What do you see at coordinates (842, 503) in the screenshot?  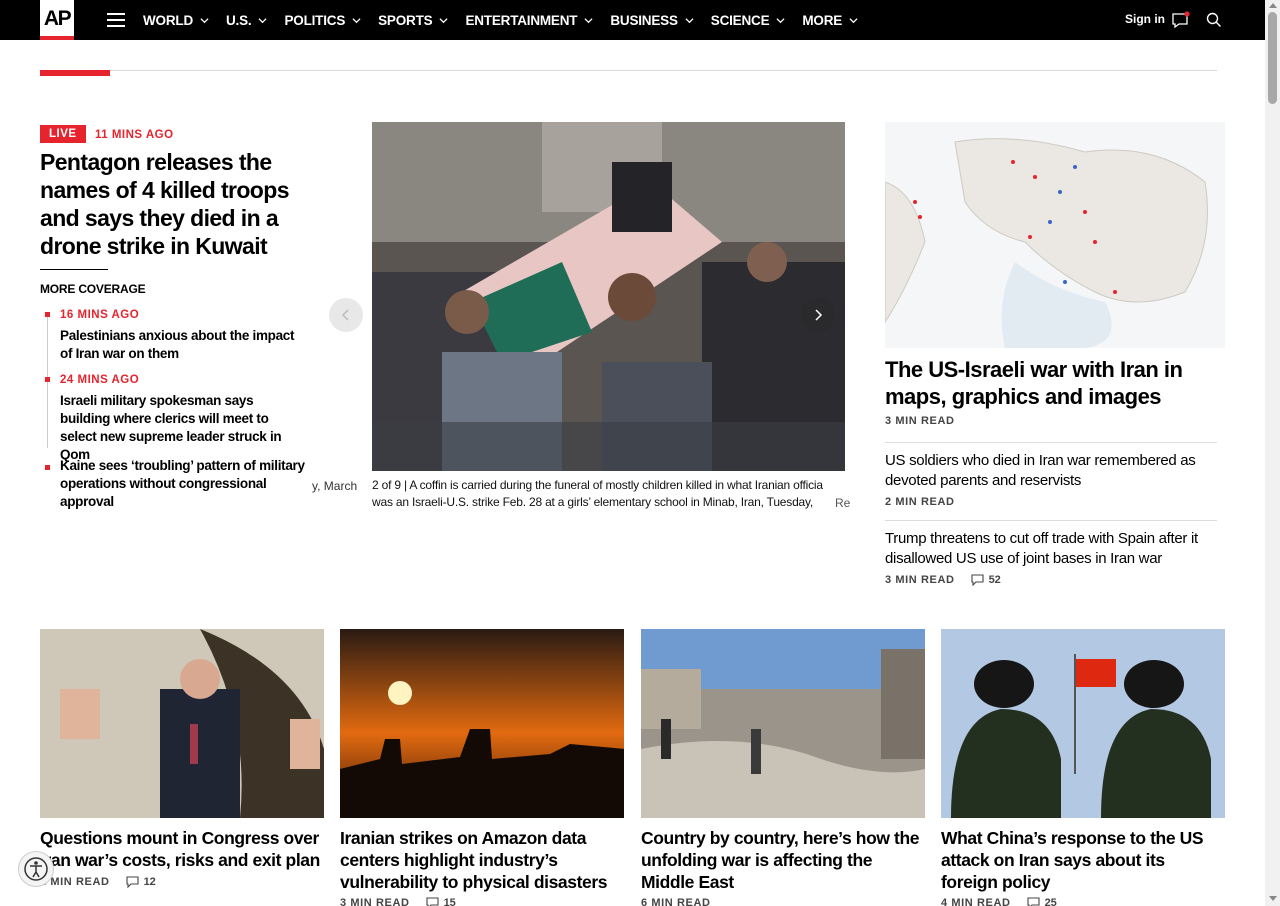 I see `caption-read-more: Re` at bounding box center [842, 503].